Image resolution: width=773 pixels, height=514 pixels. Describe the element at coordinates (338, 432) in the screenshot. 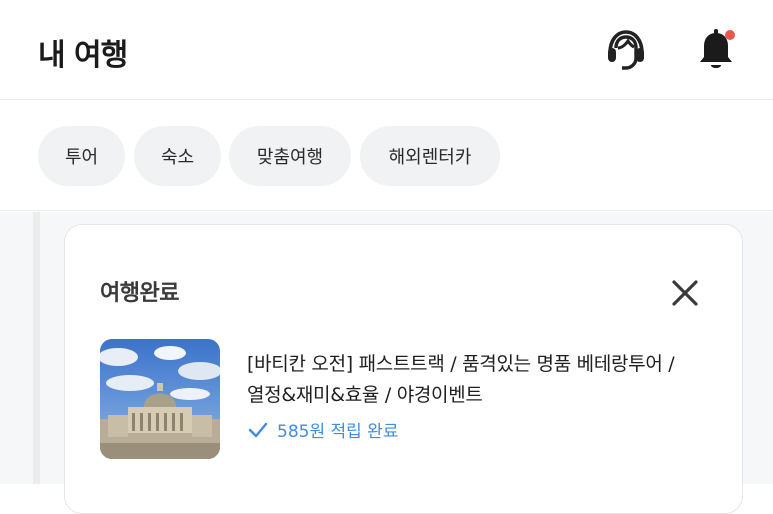

I see `points-text: 585원 적립 완료` at that location.